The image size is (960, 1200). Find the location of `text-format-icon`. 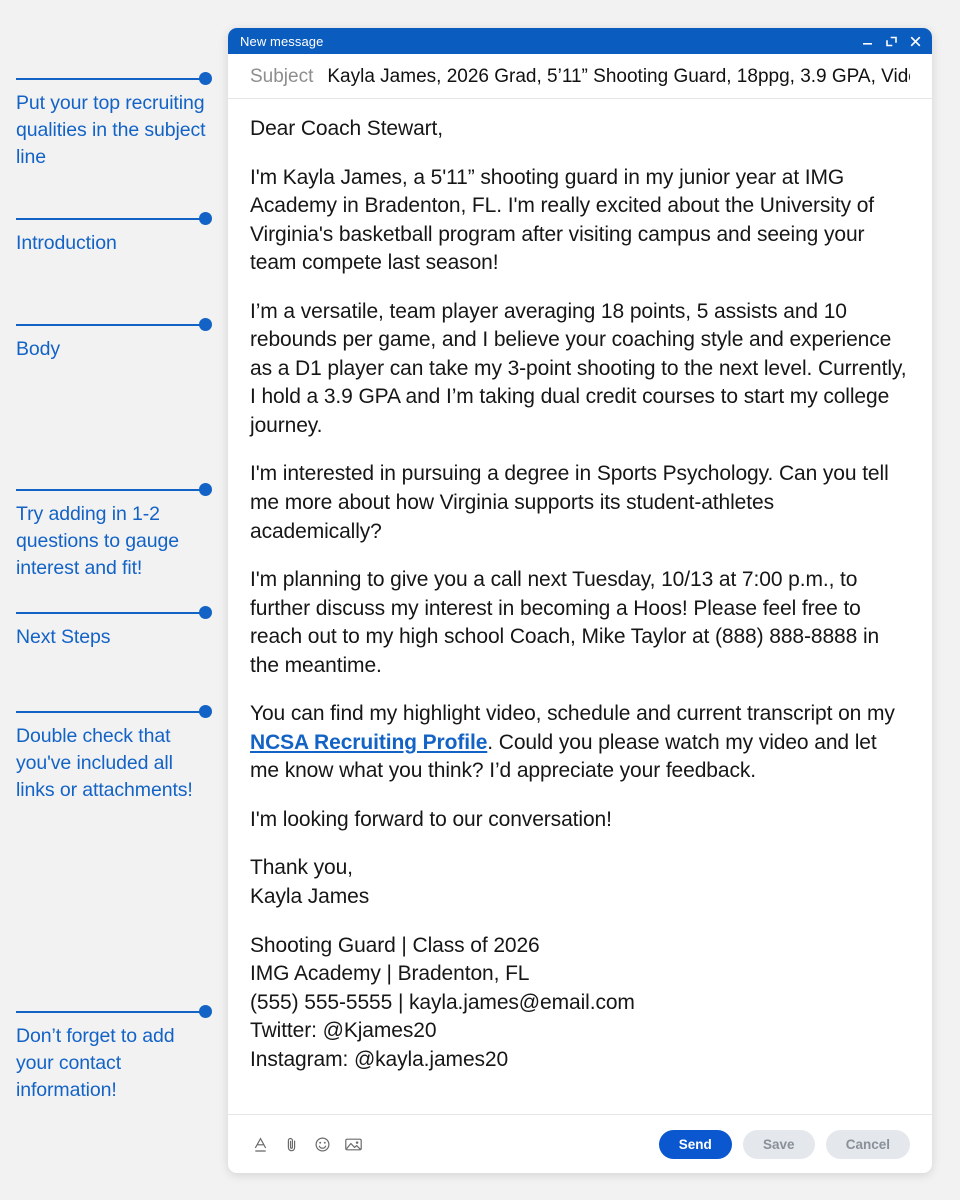

text-format-icon is located at coordinates (260, 1144).